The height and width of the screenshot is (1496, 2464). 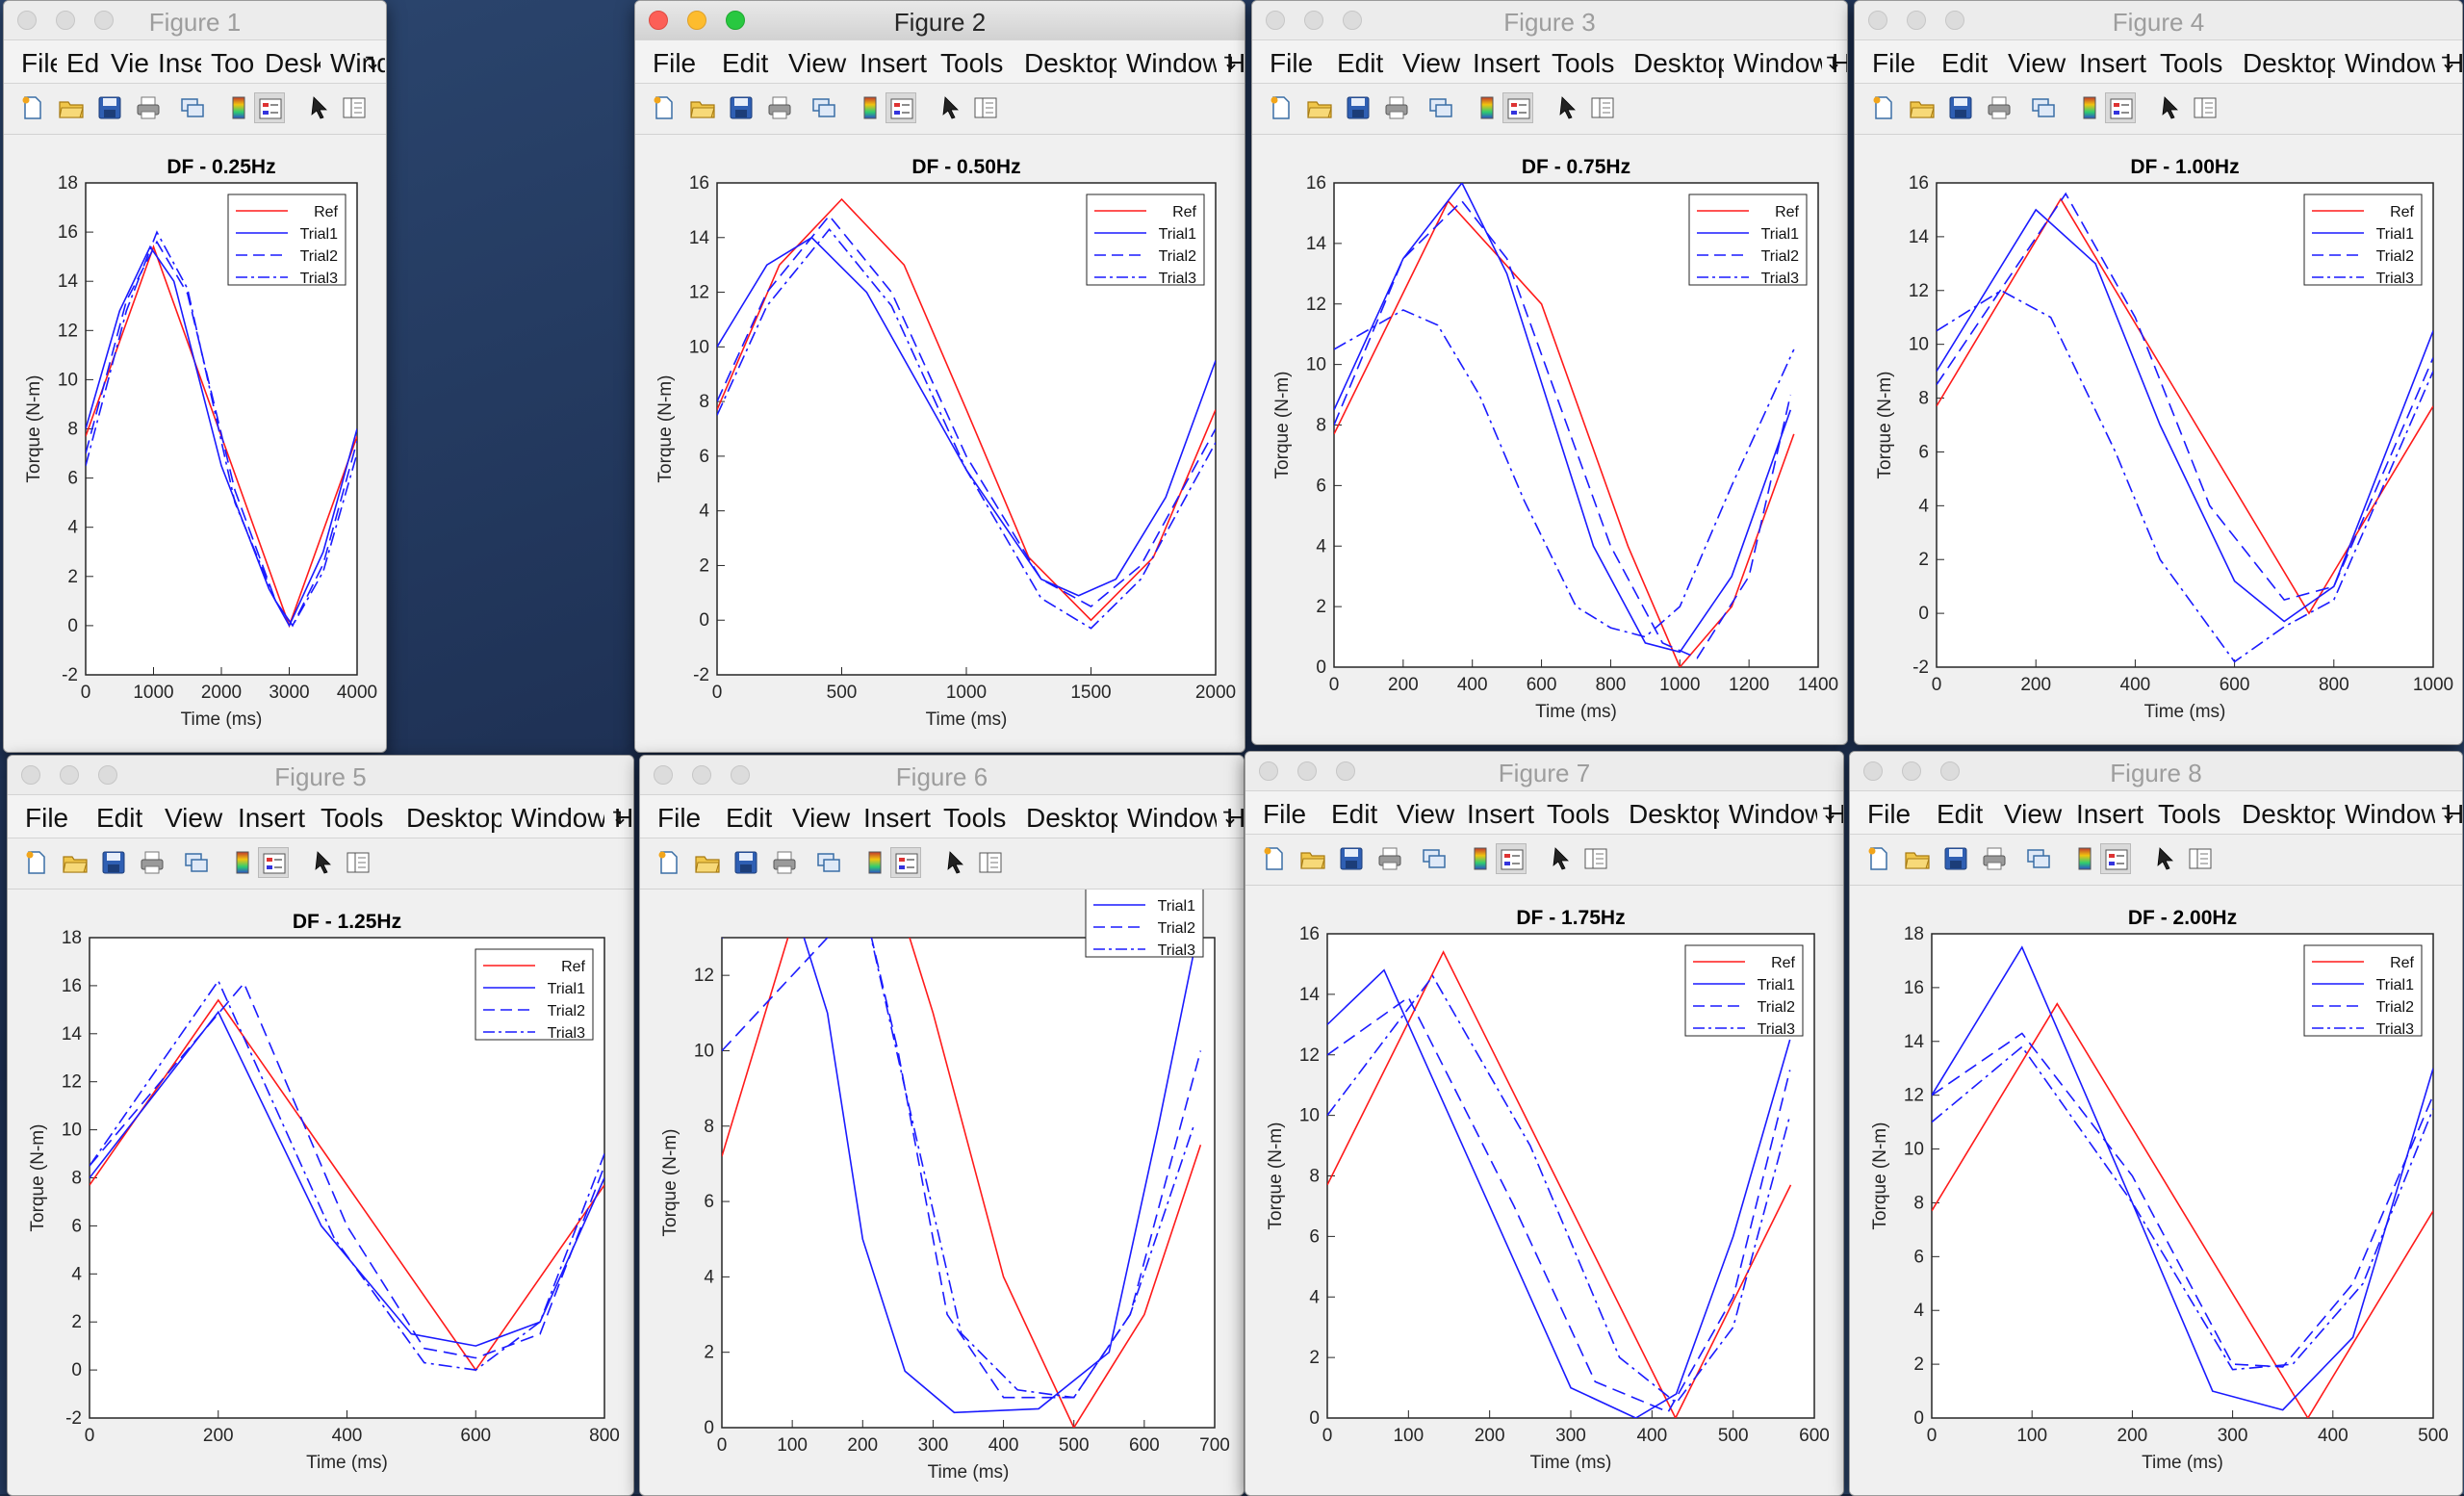 What do you see at coordinates (2156, 772) in the screenshot?
I see `window-title-bar: Figure 8` at bounding box center [2156, 772].